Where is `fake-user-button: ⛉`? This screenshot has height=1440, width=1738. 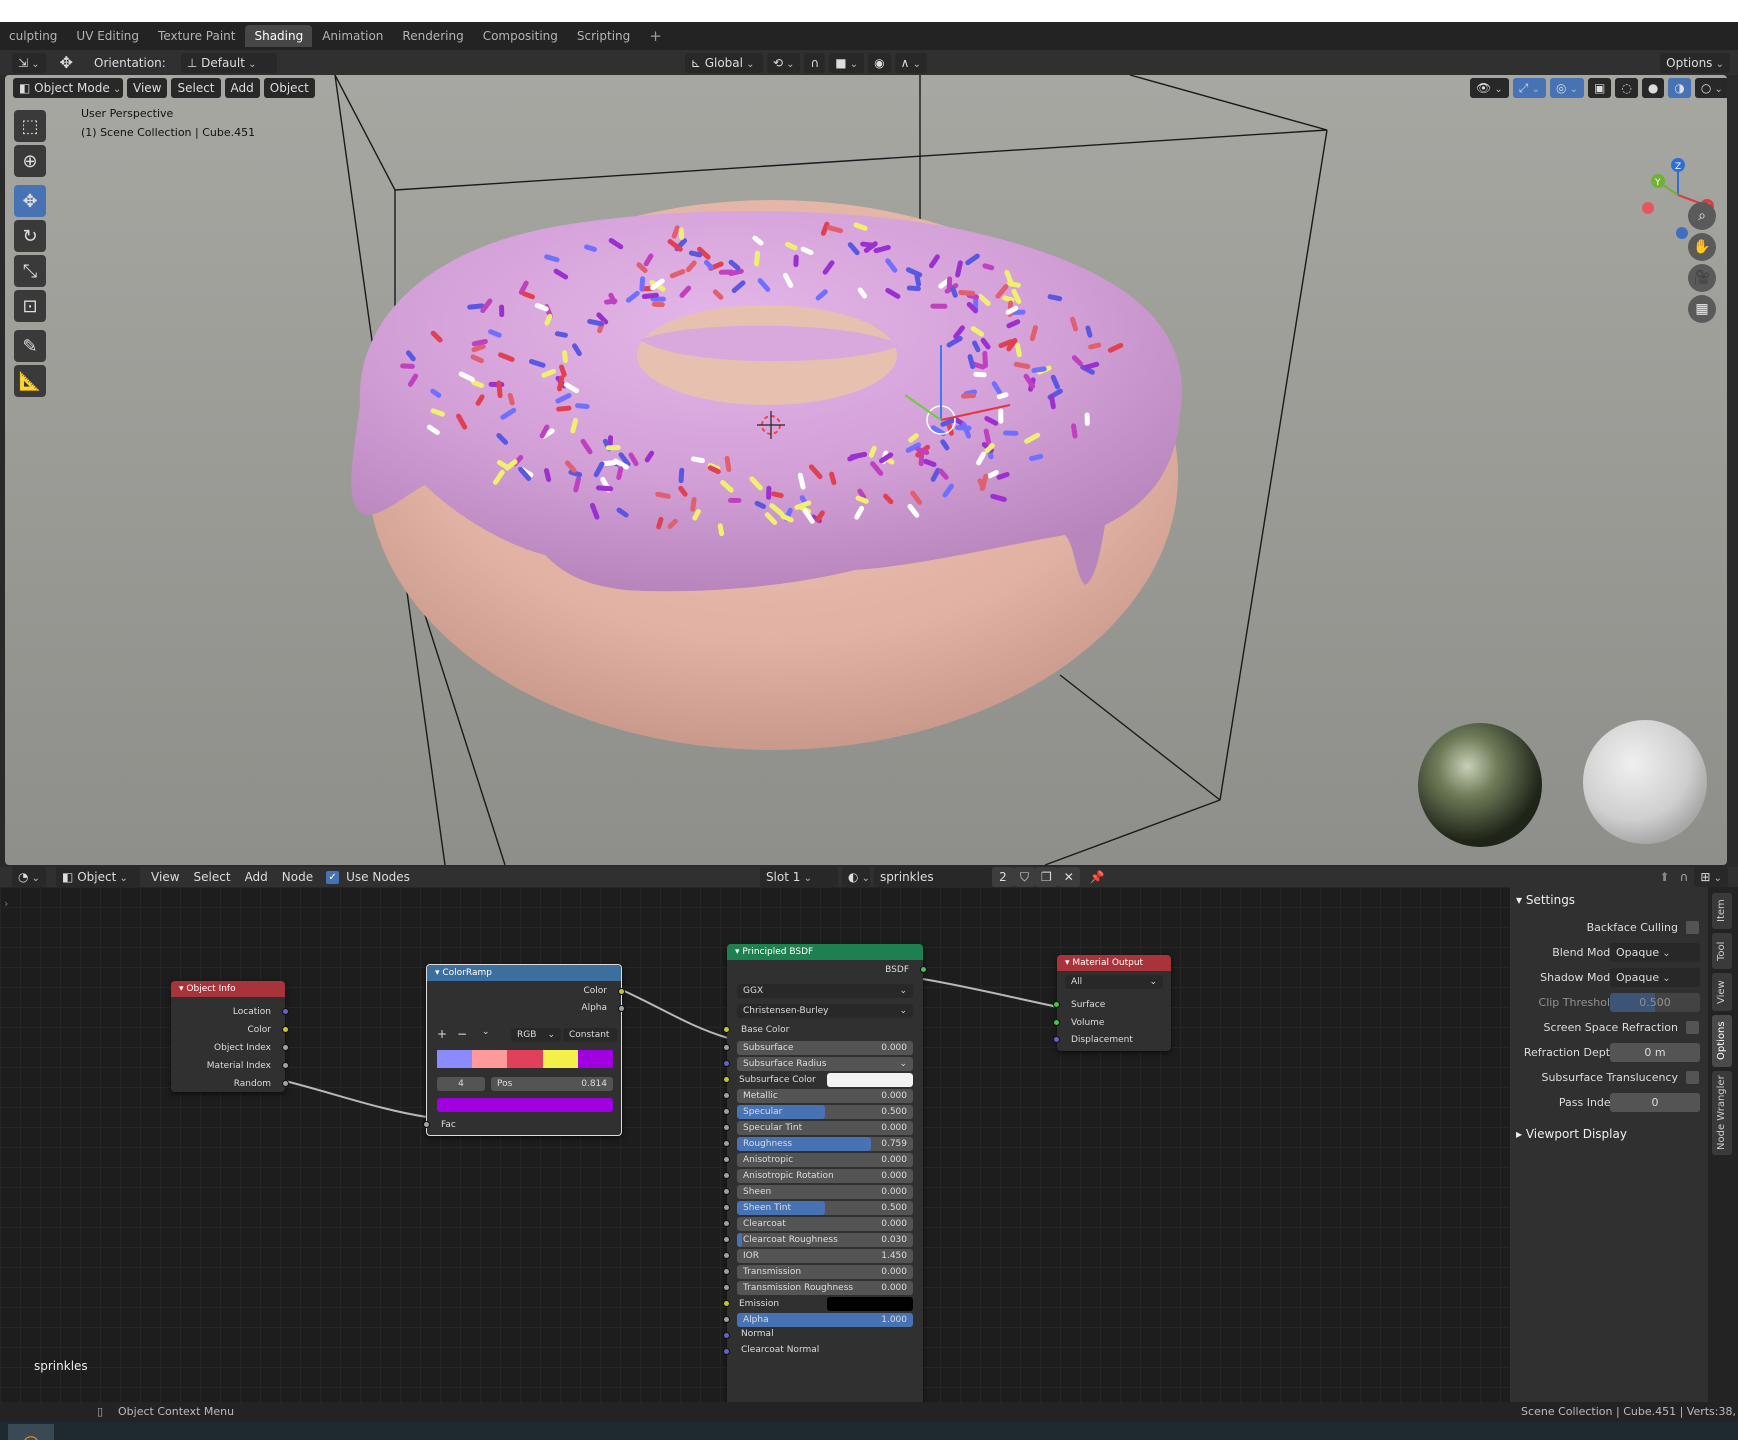 fake-user-button: ⛉ is located at coordinates (1024, 877).